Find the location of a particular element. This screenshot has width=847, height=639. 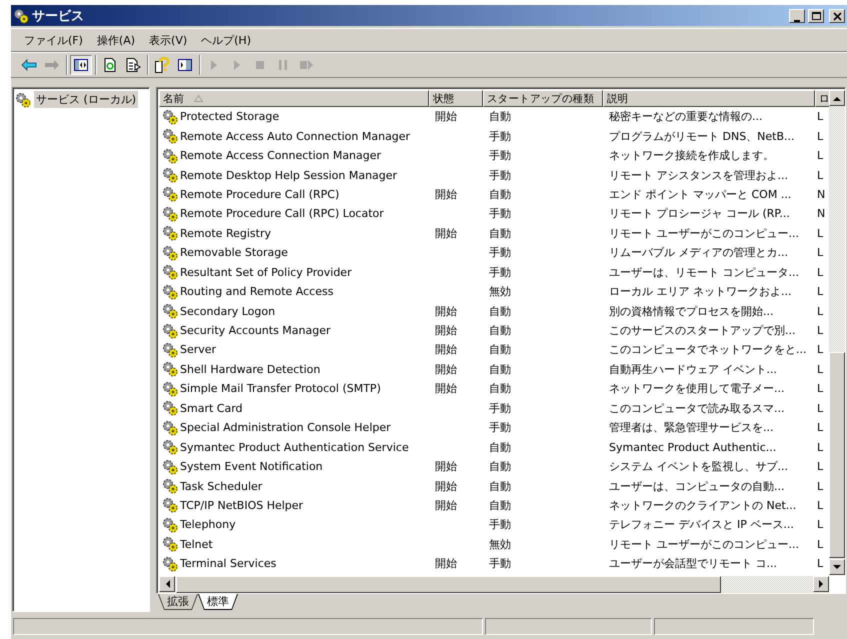

sort-arrow-icon is located at coordinates (199, 98).